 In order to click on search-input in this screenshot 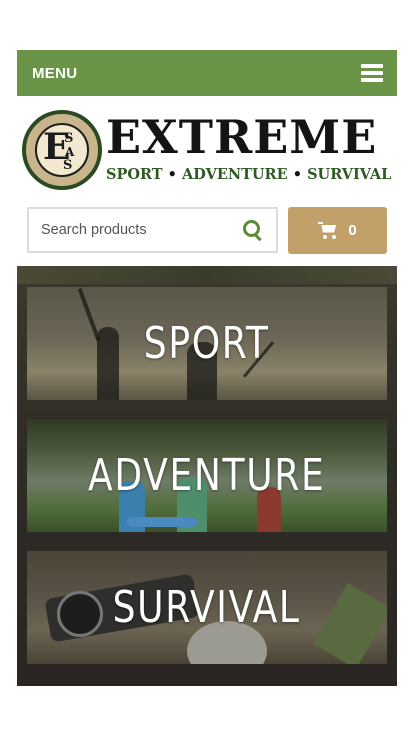, I will do `click(141, 230)`.